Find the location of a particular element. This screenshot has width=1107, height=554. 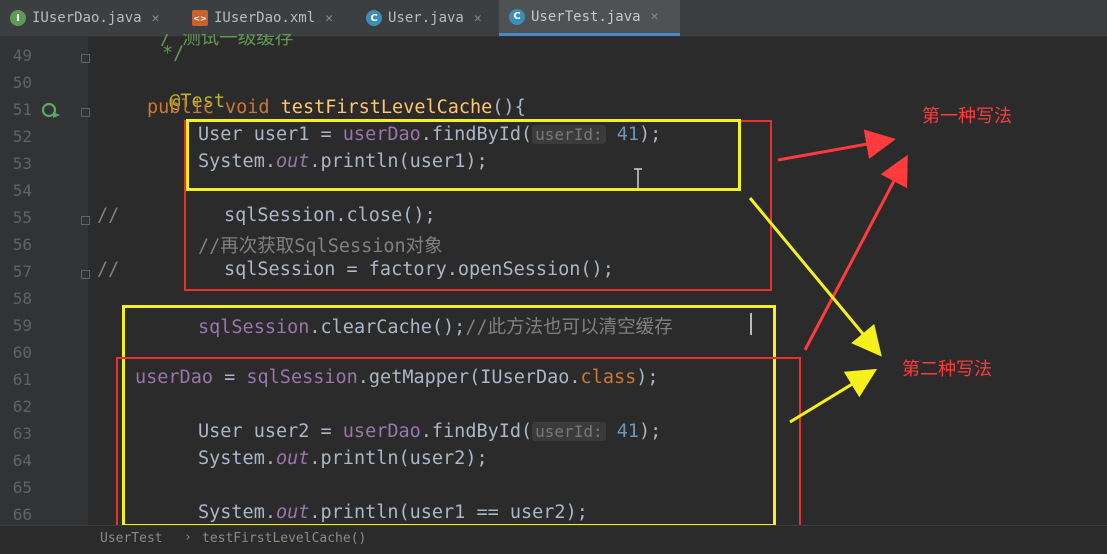

breadcrumb-class: UserTest is located at coordinates (131, 538).